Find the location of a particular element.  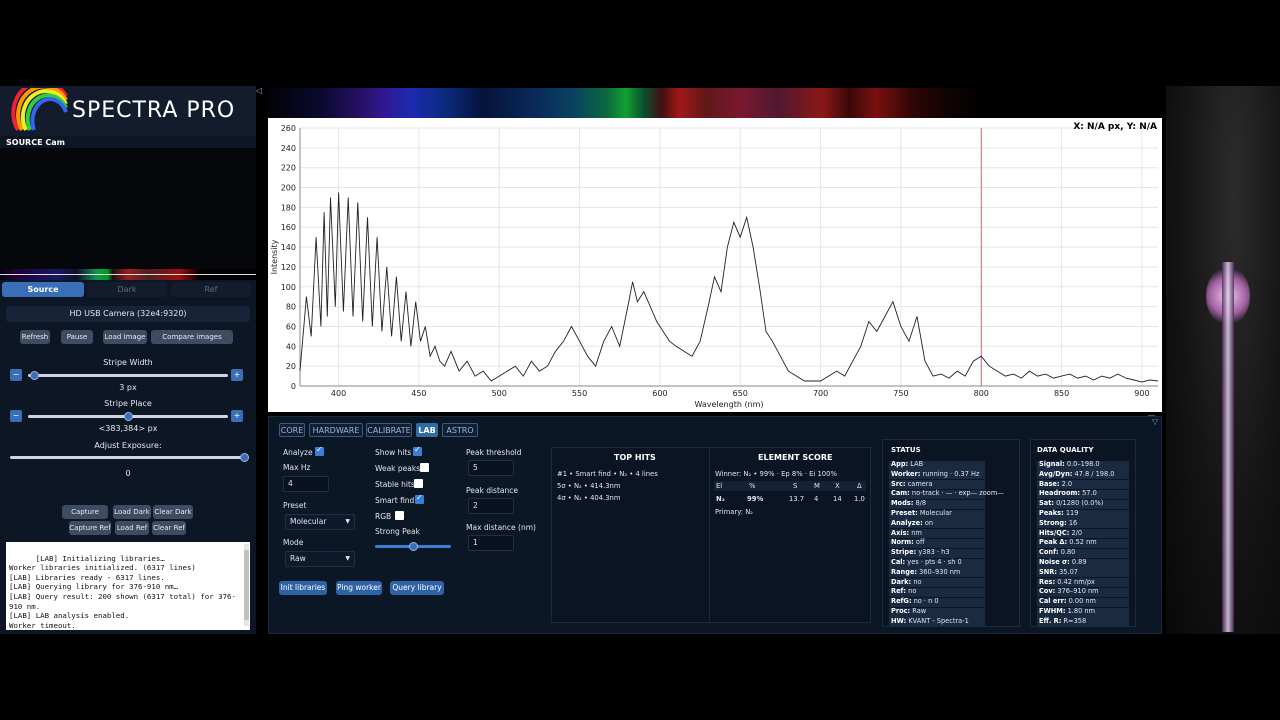

show-hits-checkbox is located at coordinates (417, 450).